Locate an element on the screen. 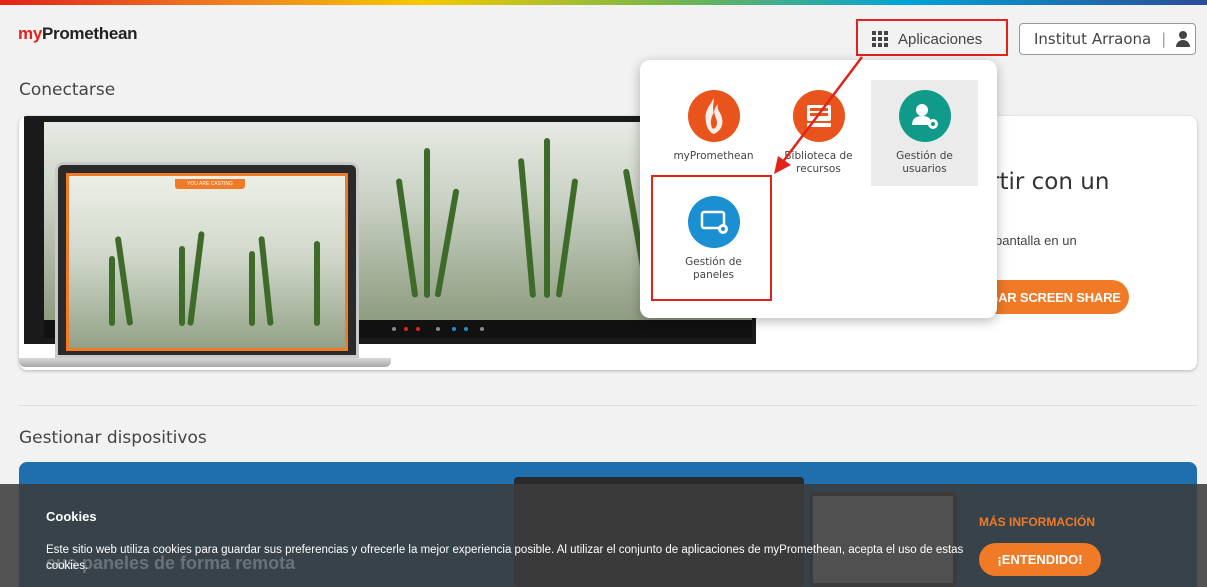  user-icon is located at coordinates (1183, 39).